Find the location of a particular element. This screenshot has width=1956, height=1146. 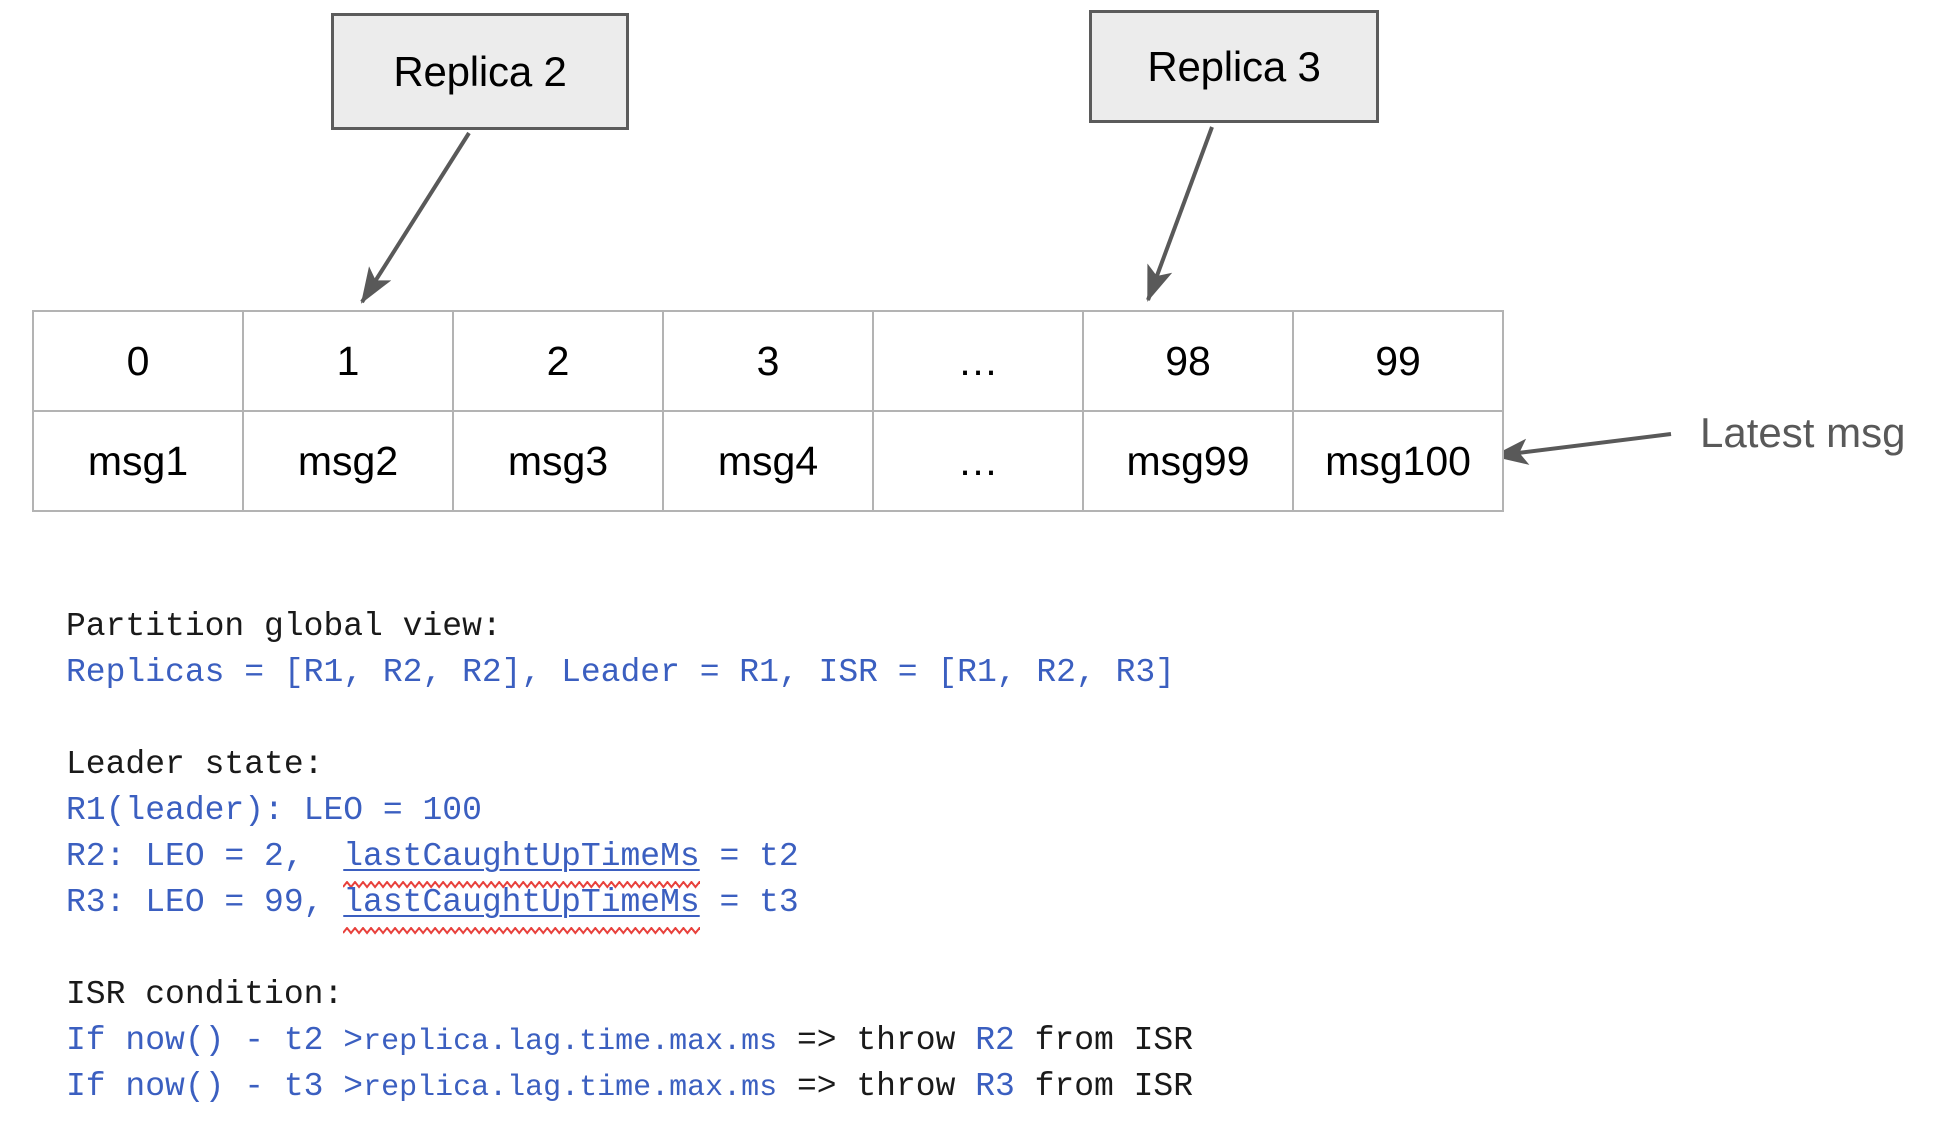

code-token: R1(leader): LEO = 100 is located at coordinates (274, 810).